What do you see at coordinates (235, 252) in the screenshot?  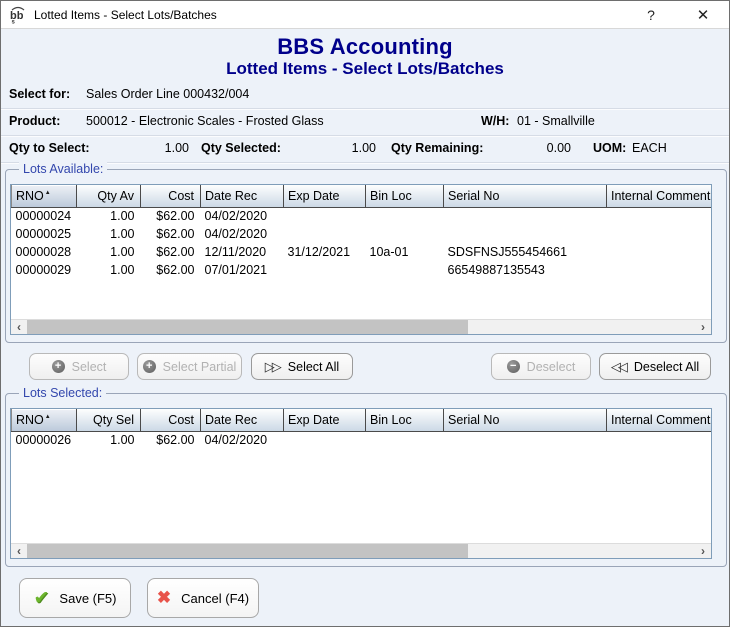 I see `table-cell: 12/11/2020` at bounding box center [235, 252].